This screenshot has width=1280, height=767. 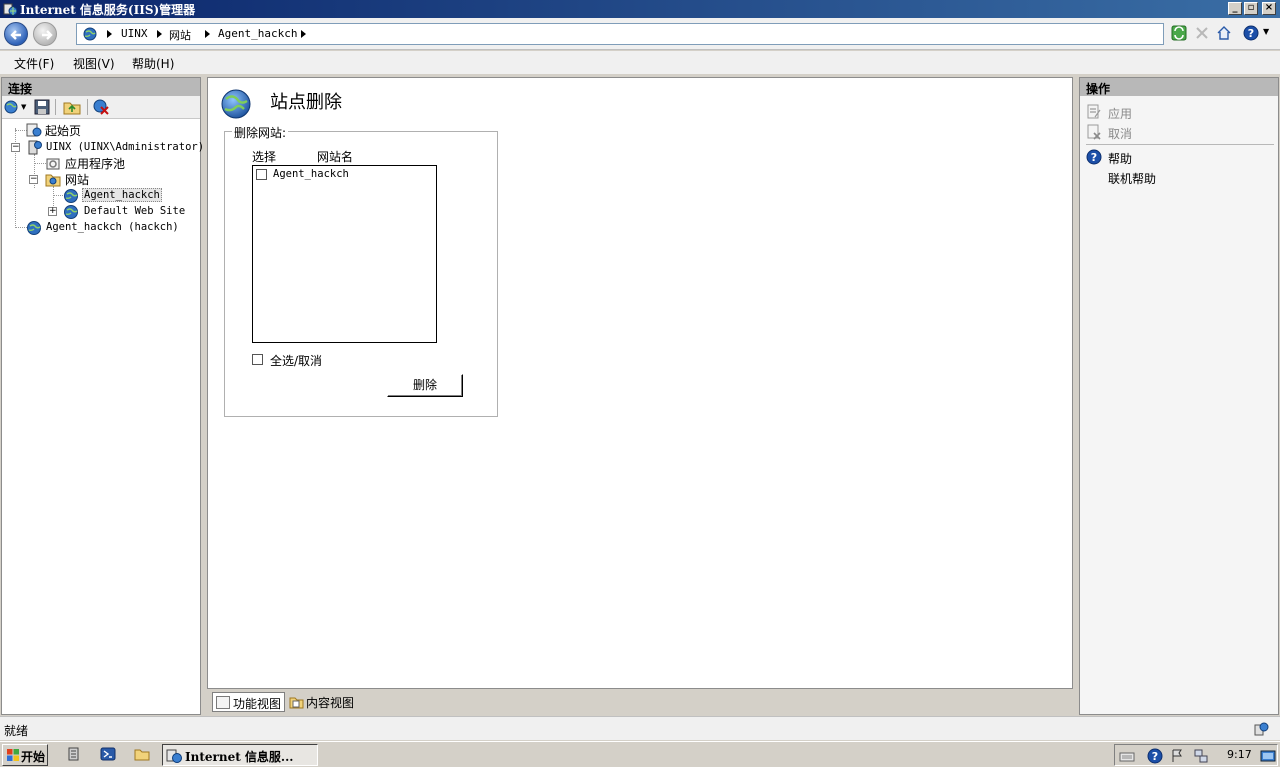 I want to click on help-dropdown-icon: ▼, so click(x=1266, y=31).